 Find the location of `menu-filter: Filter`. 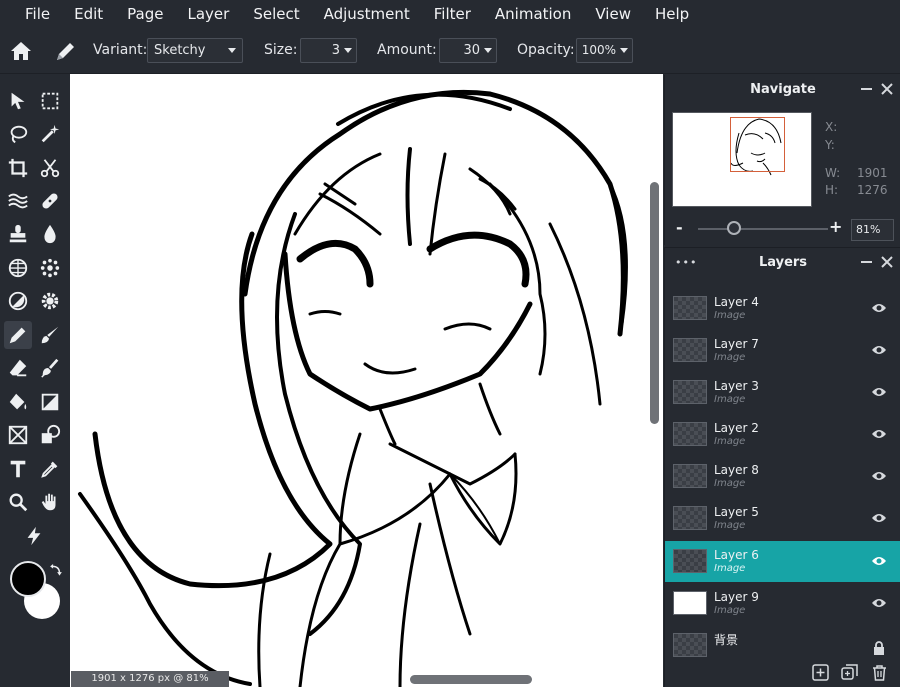

menu-filter: Filter is located at coordinates (452, 14).